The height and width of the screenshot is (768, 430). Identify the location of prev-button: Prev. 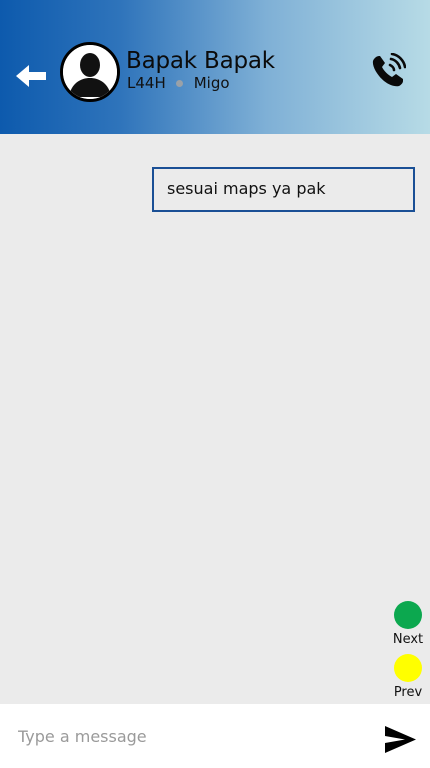
(408, 677).